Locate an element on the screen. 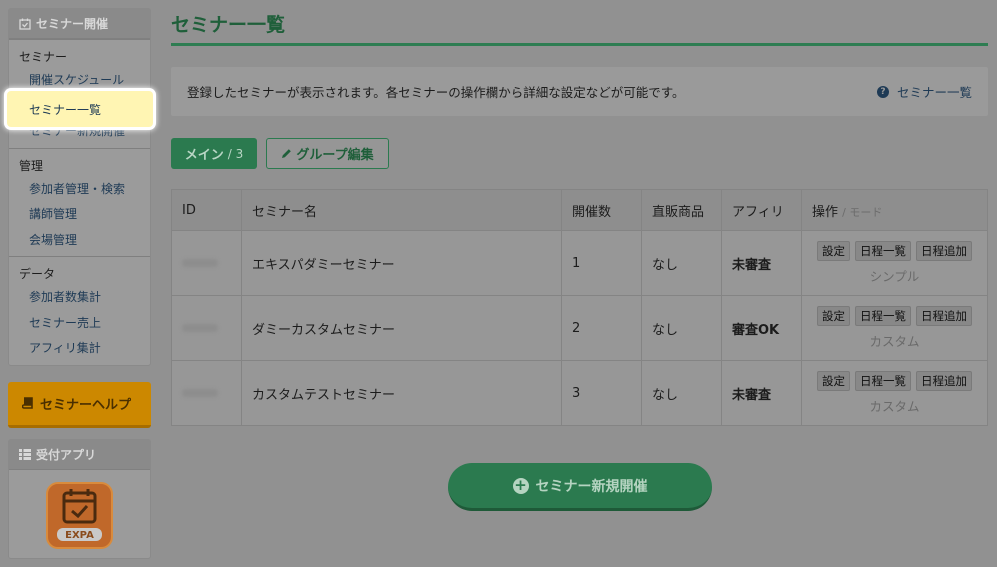  group-edit-label: グループ編集 is located at coordinates (335, 155).